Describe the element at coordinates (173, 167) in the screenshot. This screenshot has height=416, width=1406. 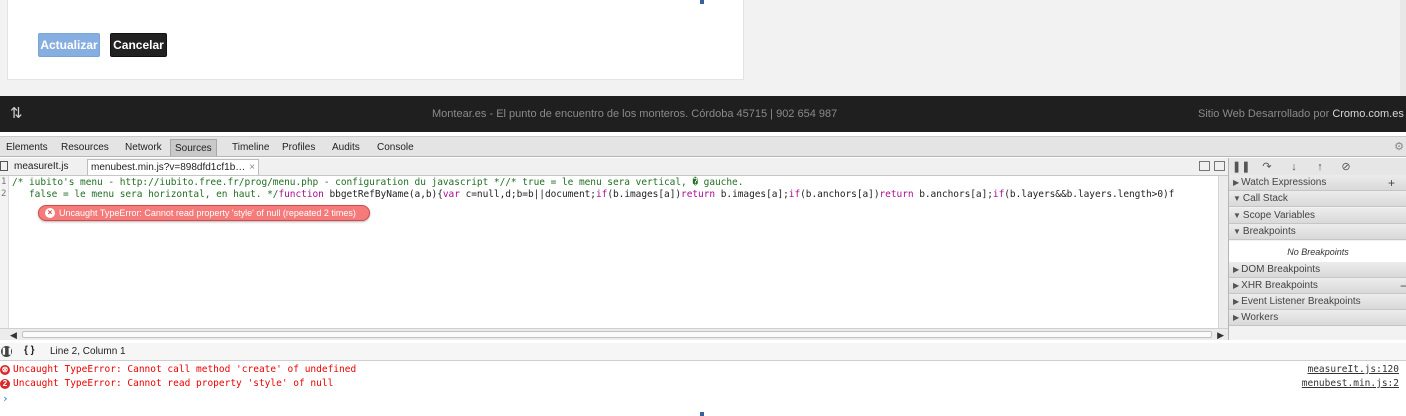
I see `file-tab-menubest: menubest.min.js?v=898dfd1cf1b… ×` at that location.